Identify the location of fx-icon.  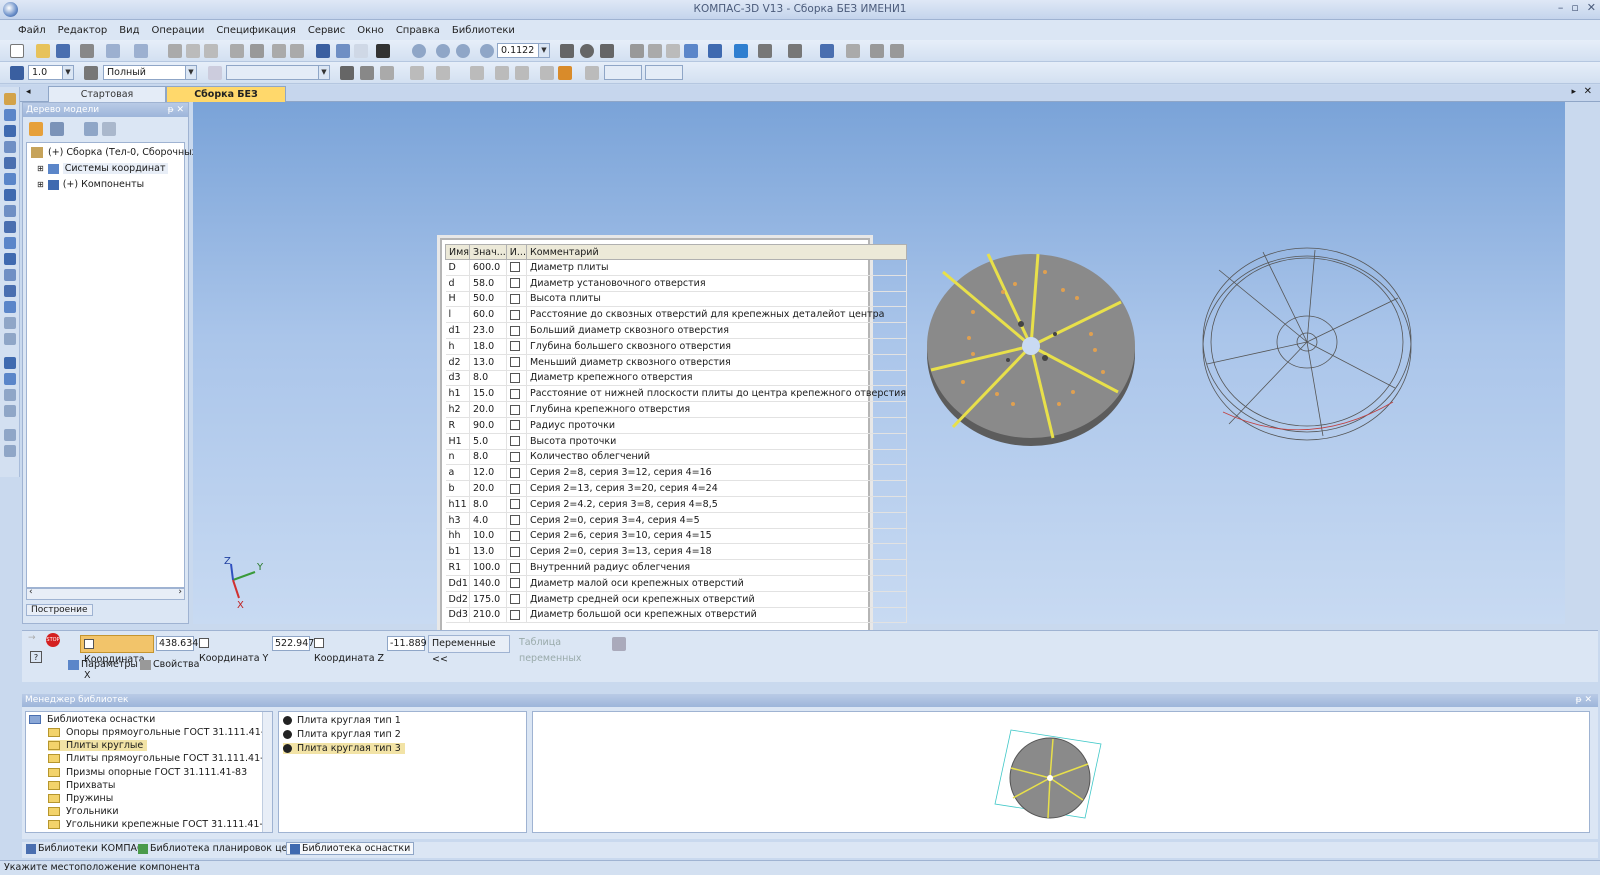
(361, 51).